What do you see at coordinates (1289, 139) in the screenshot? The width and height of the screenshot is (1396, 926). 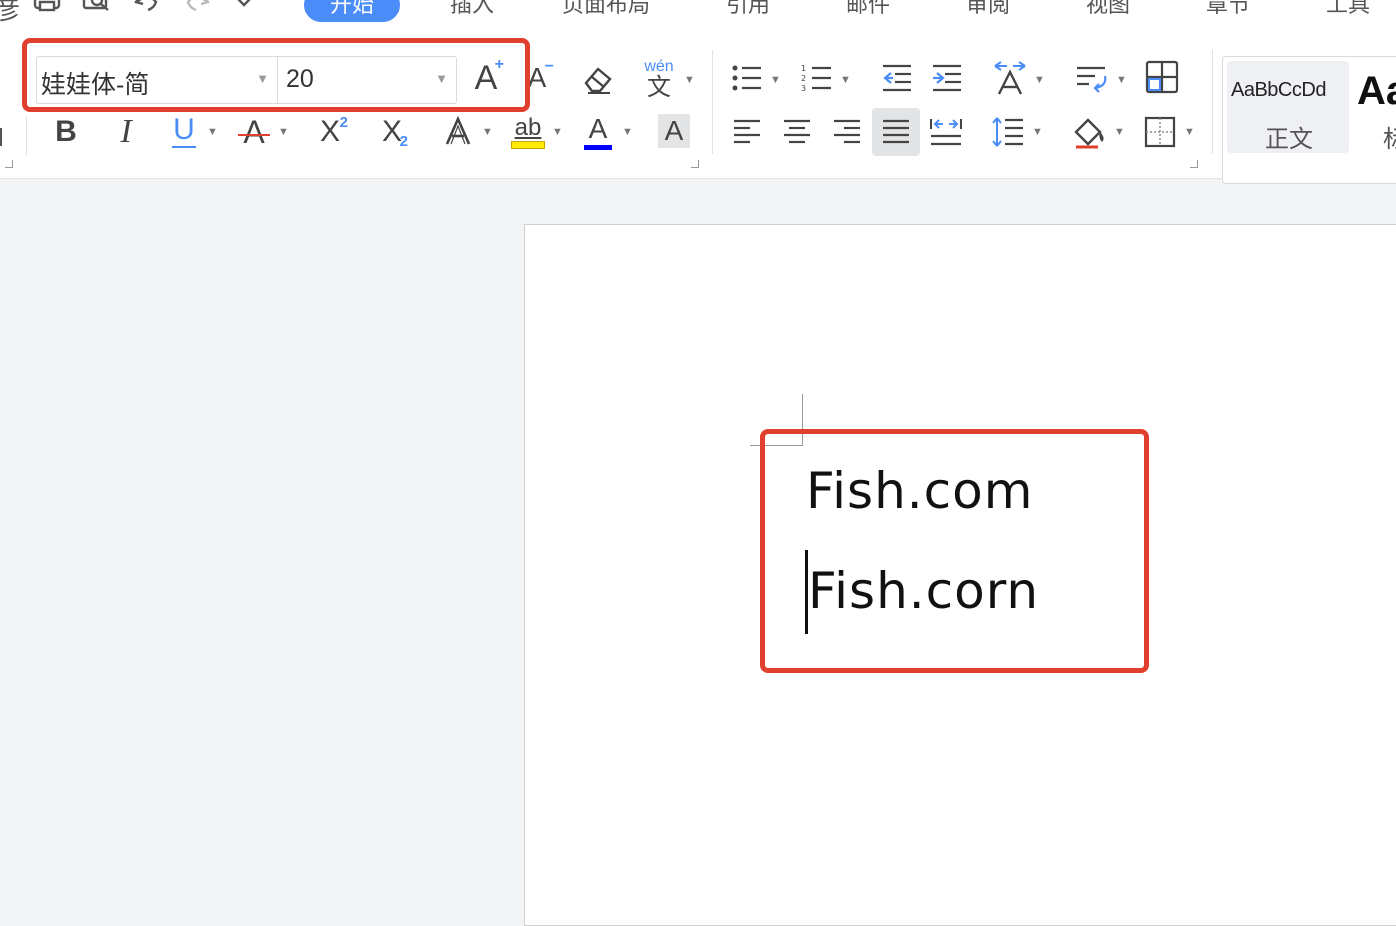 I see `style-normal-label: 正文` at bounding box center [1289, 139].